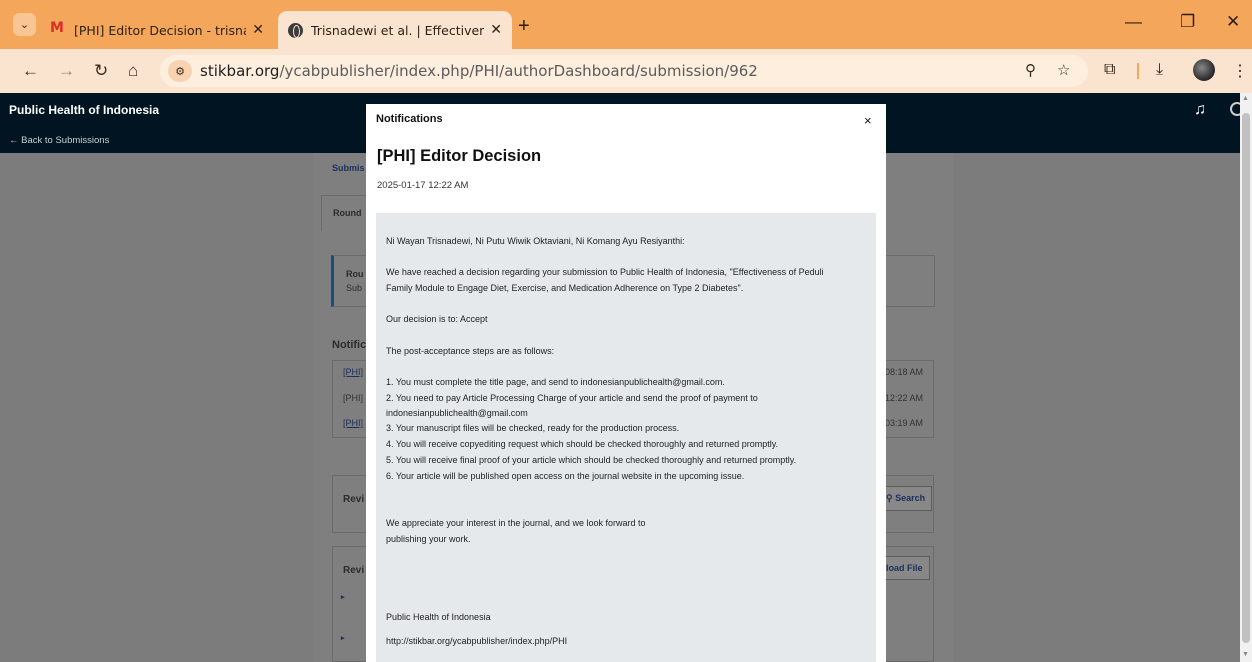  Describe the element at coordinates (438, 617) in the screenshot. I see `signature-name: Public Health of Indonesia` at that location.